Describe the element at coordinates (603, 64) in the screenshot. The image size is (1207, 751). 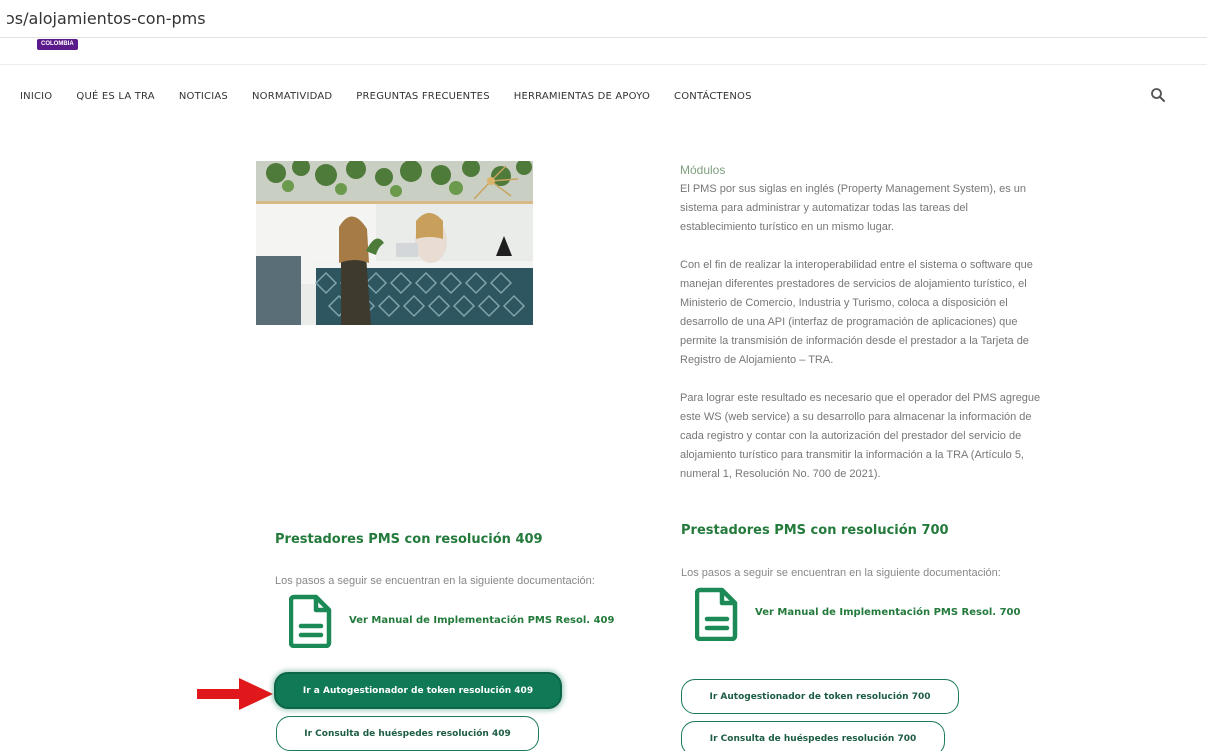
I see `header-divider` at that location.